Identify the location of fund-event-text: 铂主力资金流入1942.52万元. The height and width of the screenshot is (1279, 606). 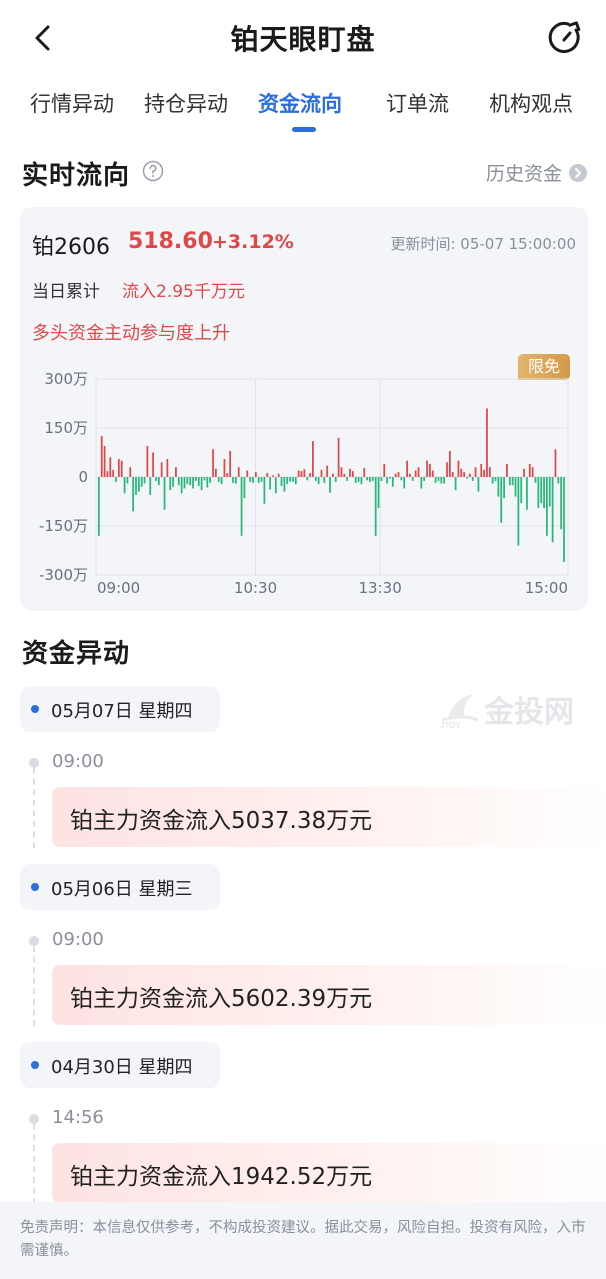
(221, 1177).